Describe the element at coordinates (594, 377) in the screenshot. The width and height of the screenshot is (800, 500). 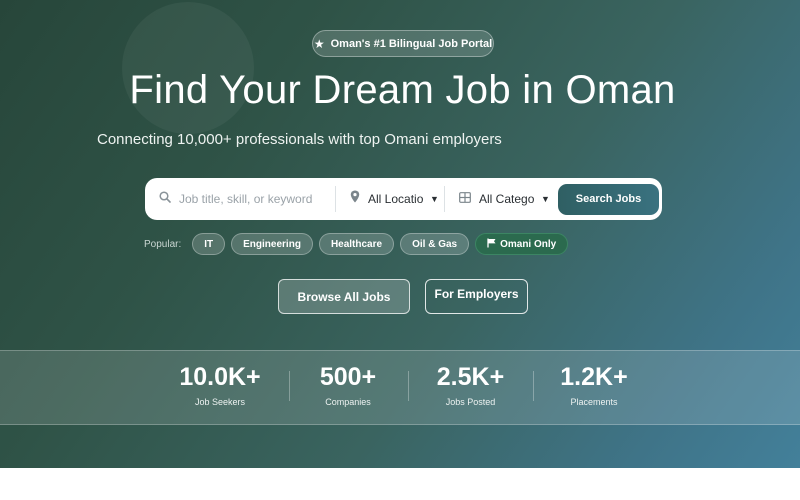
I see `stat-value: 1.2K+` at that location.